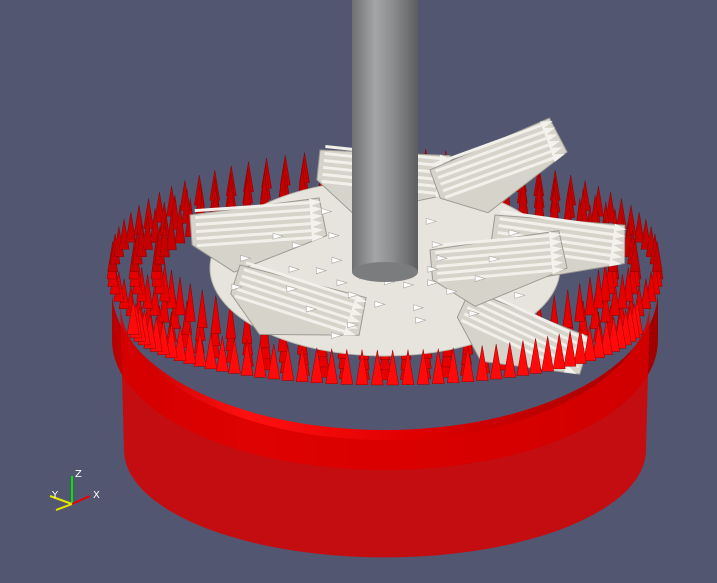 The height and width of the screenshot is (583, 717). Describe the element at coordinates (64, 507) in the screenshot. I see `y-axis-foot` at that location.